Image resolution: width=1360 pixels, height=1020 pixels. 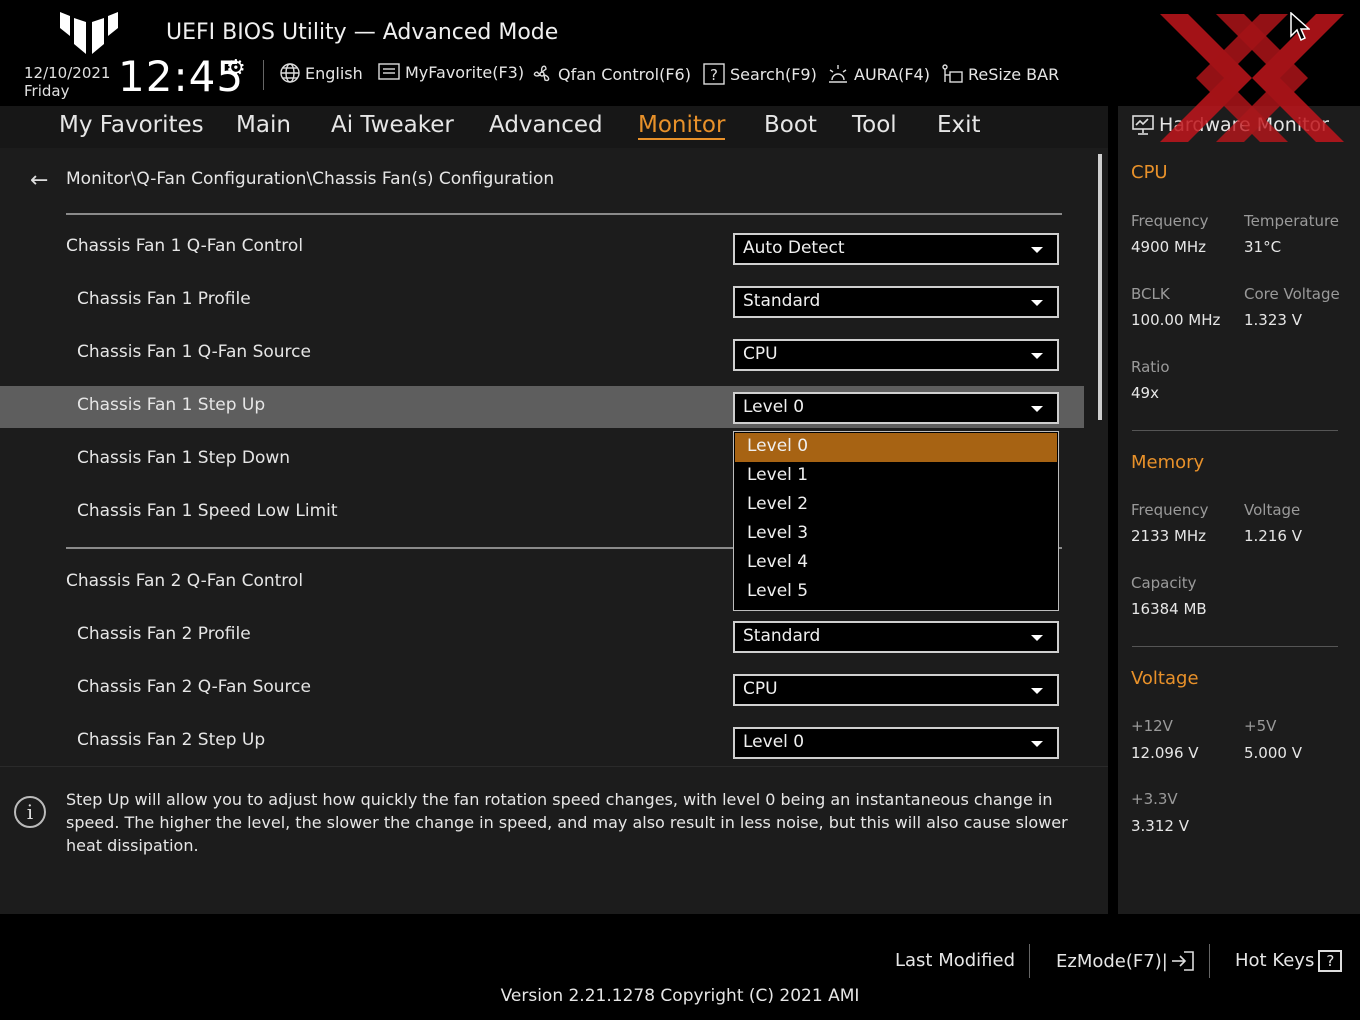 I want to click on date-display: 12/10/2021 Friday, so click(x=67, y=82).